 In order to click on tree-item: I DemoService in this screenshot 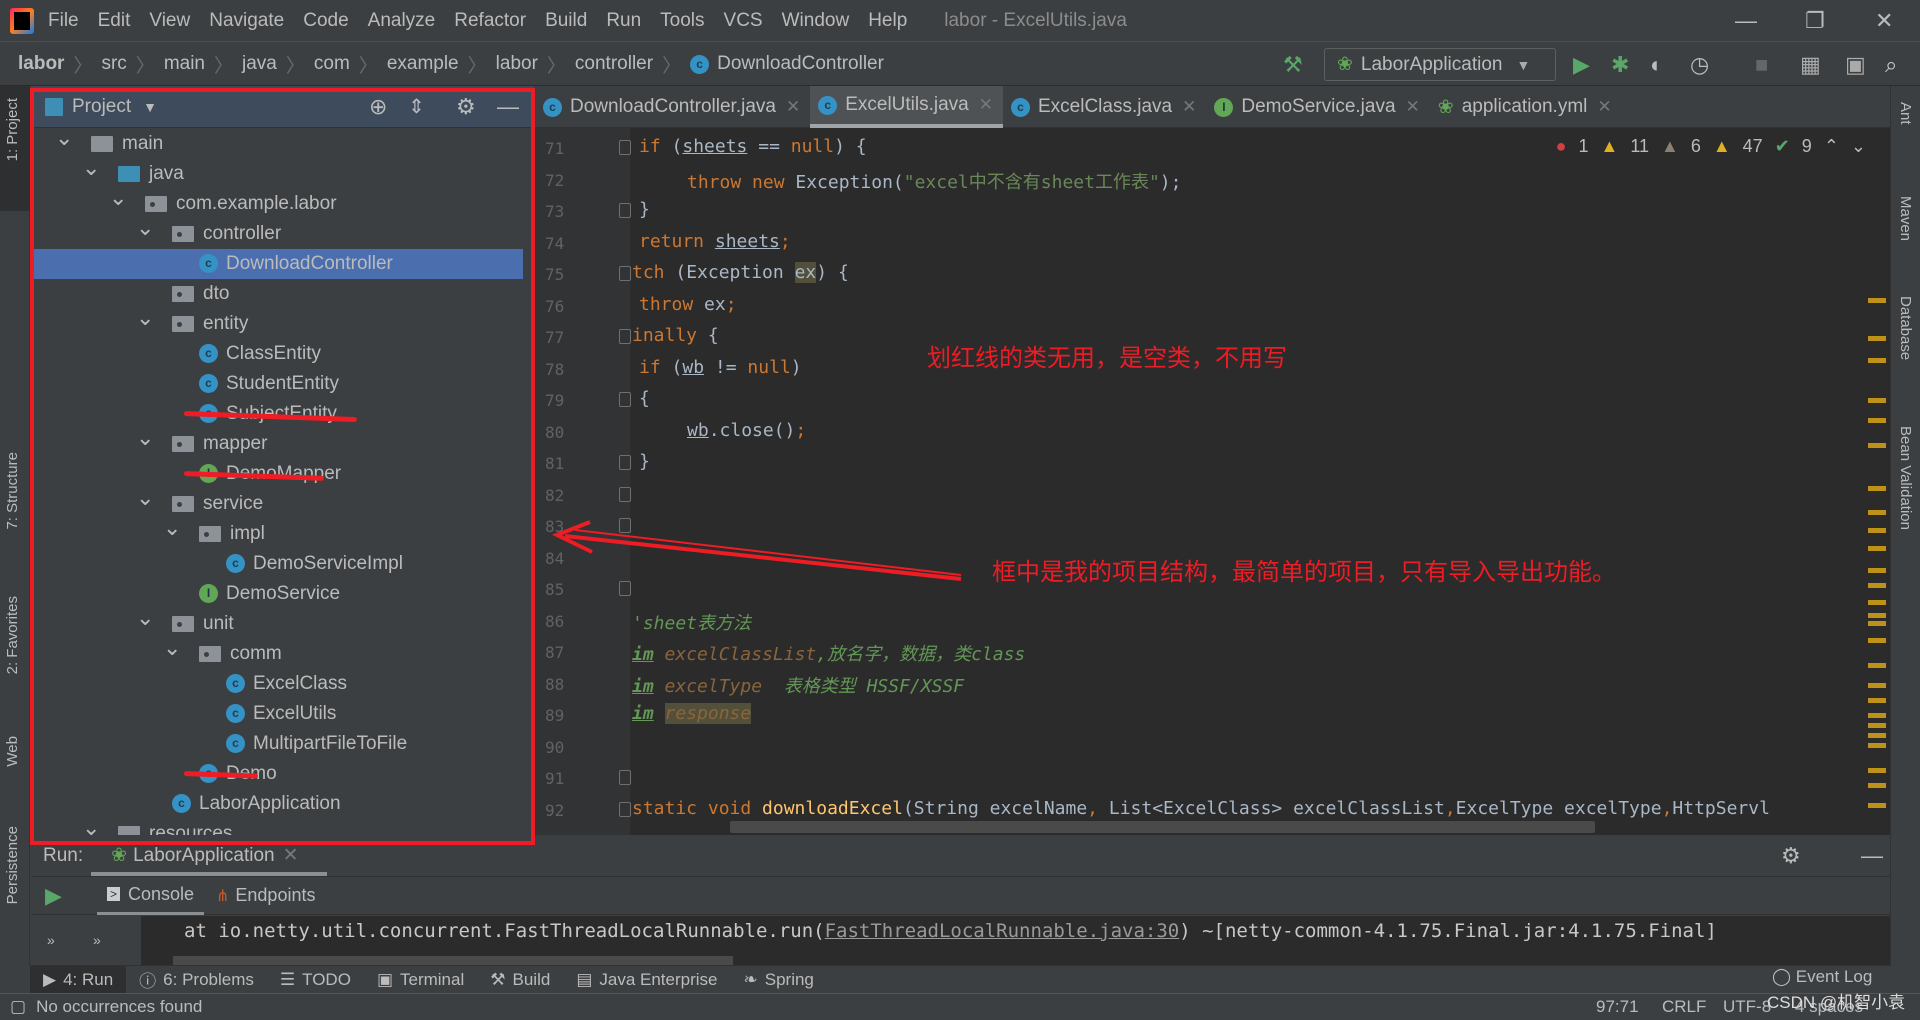, I will do `click(277, 594)`.